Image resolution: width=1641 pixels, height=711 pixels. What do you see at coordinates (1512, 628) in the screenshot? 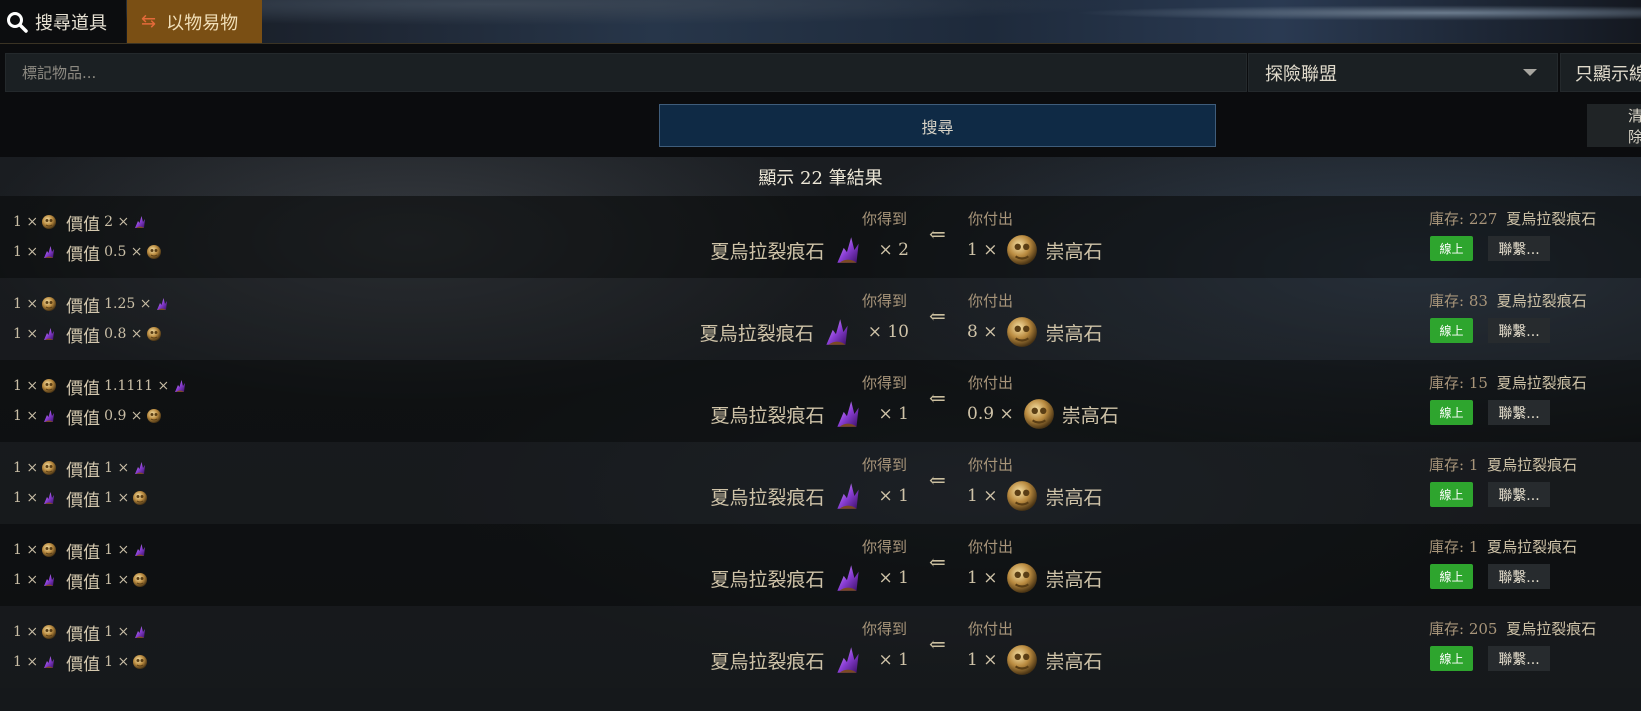
I see `stock-info: 庫存: 205 夏烏拉裂痕石` at bounding box center [1512, 628].